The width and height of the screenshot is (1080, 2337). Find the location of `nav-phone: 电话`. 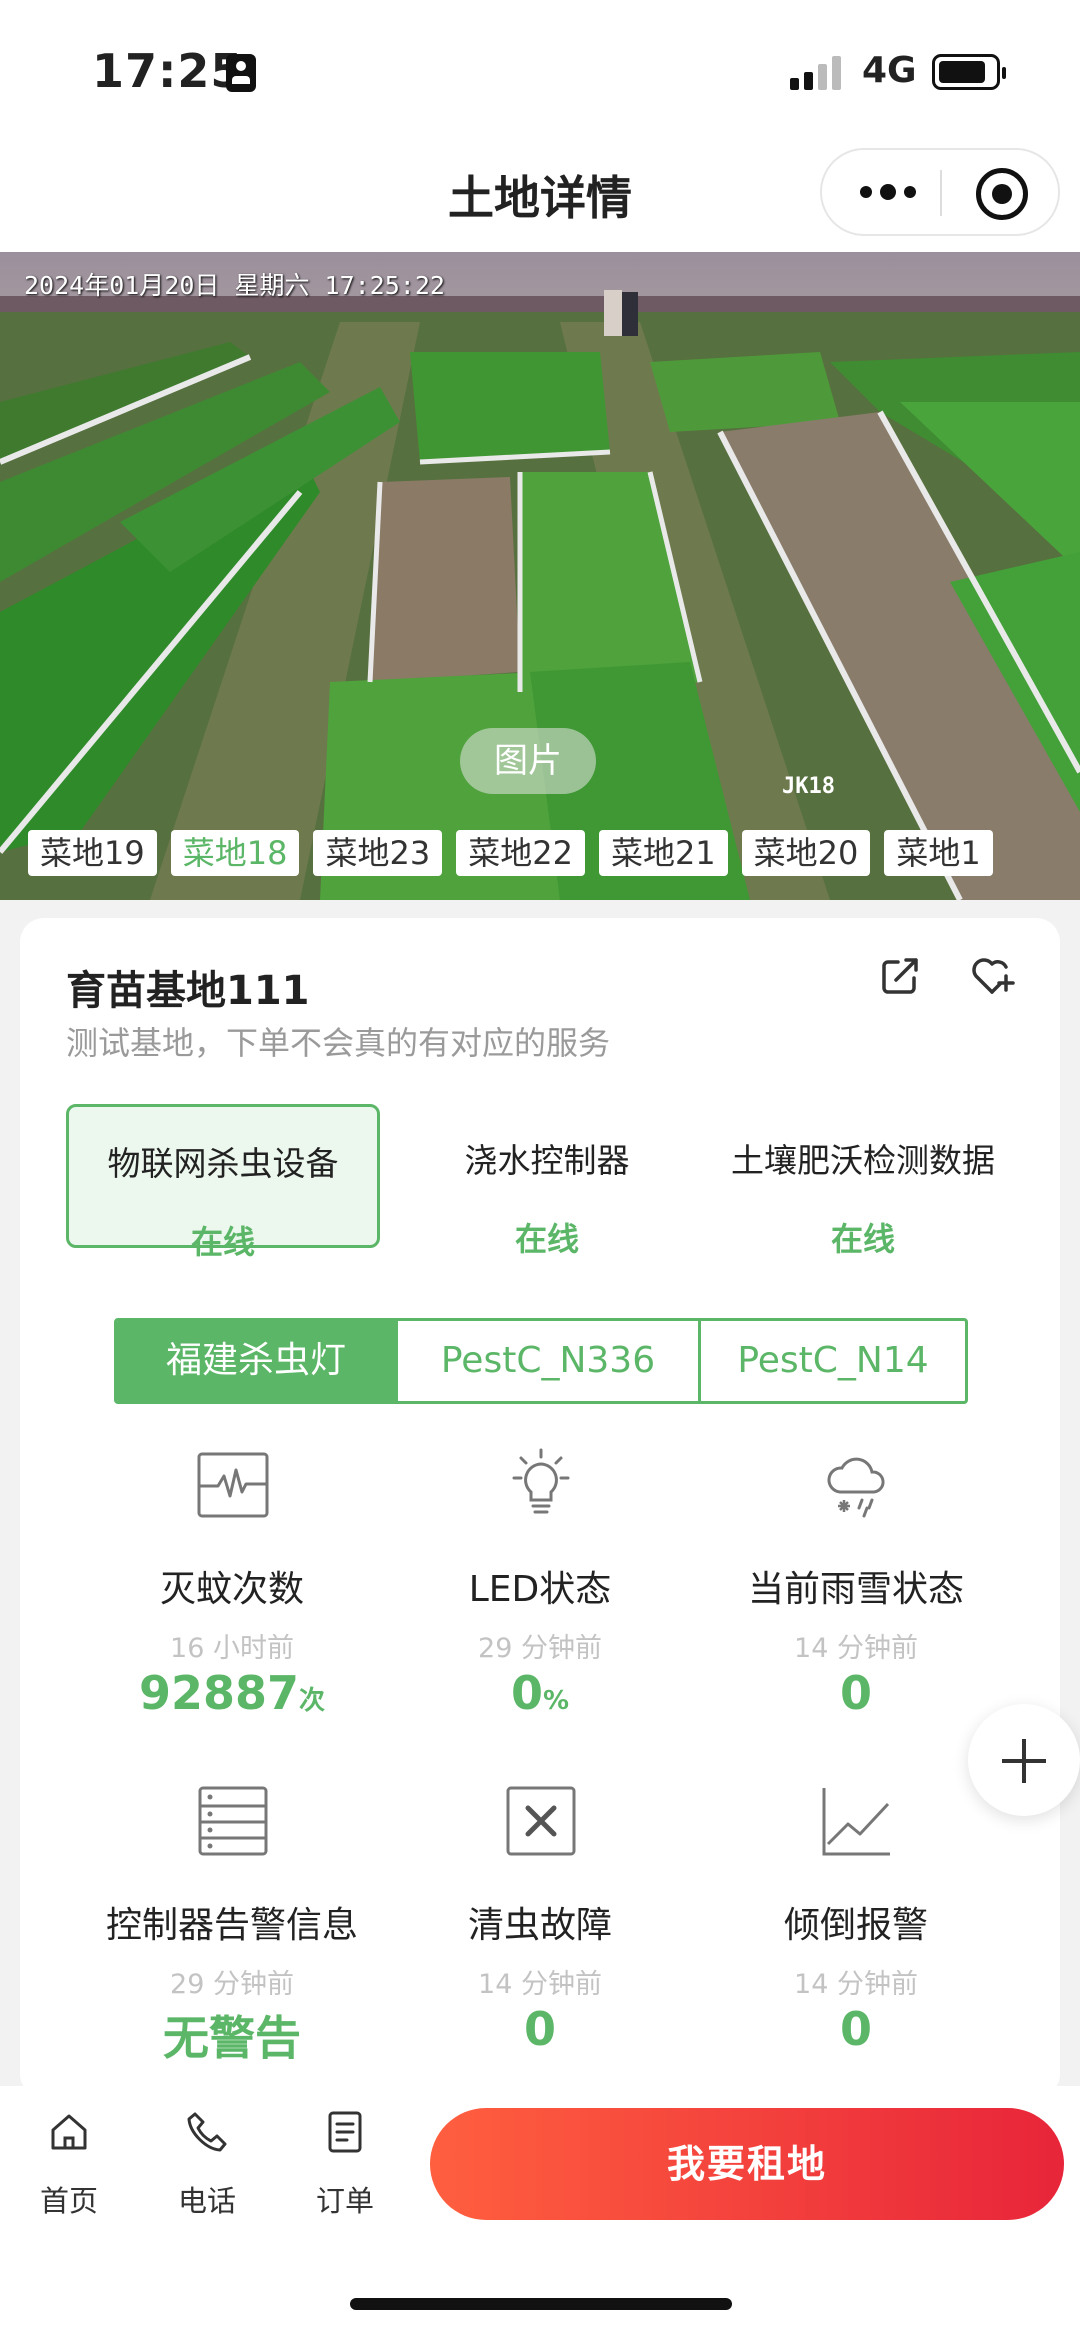

nav-phone: 电话 is located at coordinates (207, 2165).